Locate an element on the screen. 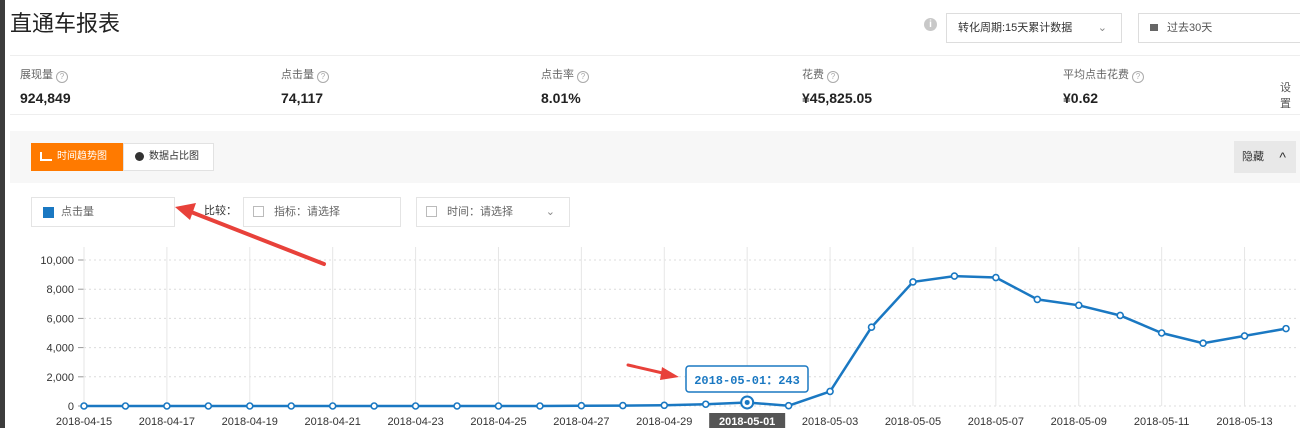  x-tick-label: 2018-05-09 is located at coordinates (1079, 422).